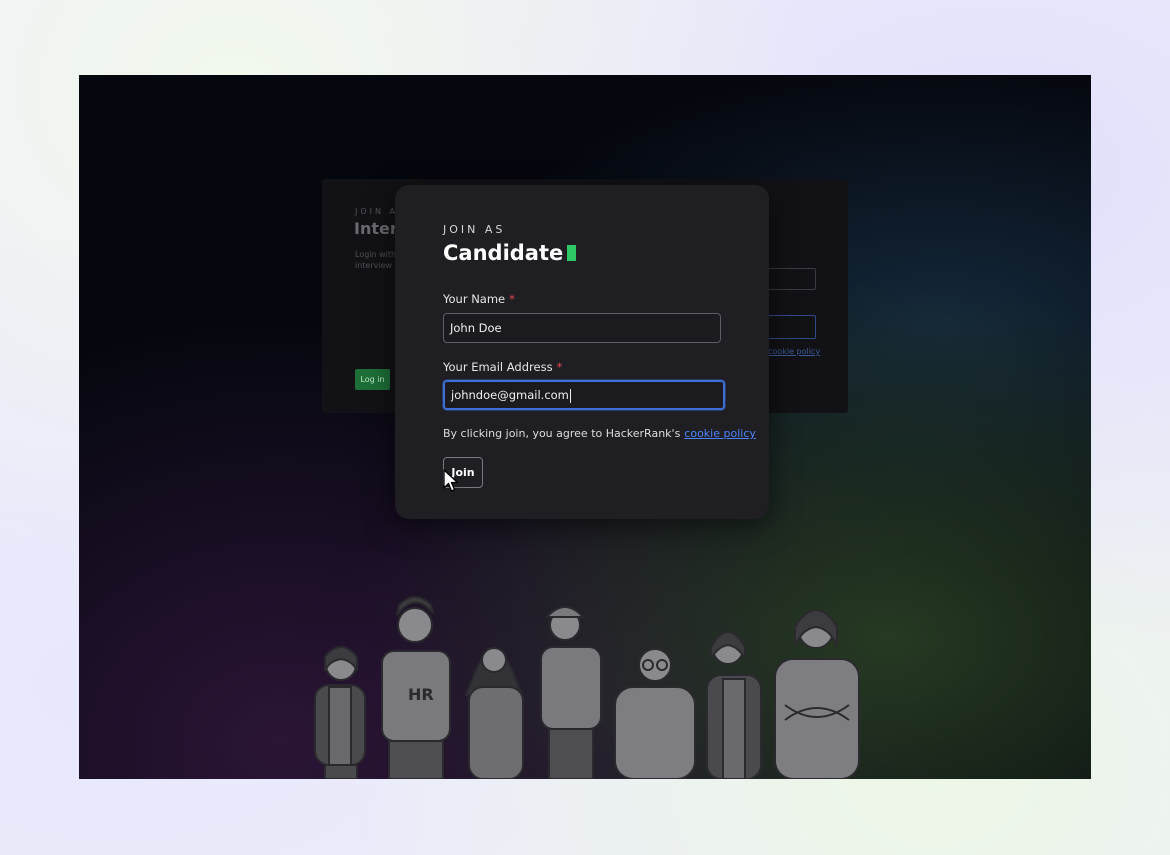 Image resolution: width=1170 pixels, height=855 pixels. What do you see at coordinates (421, 694) in the screenshot?
I see `shirt-logo: HR` at bounding box center [421, 694].